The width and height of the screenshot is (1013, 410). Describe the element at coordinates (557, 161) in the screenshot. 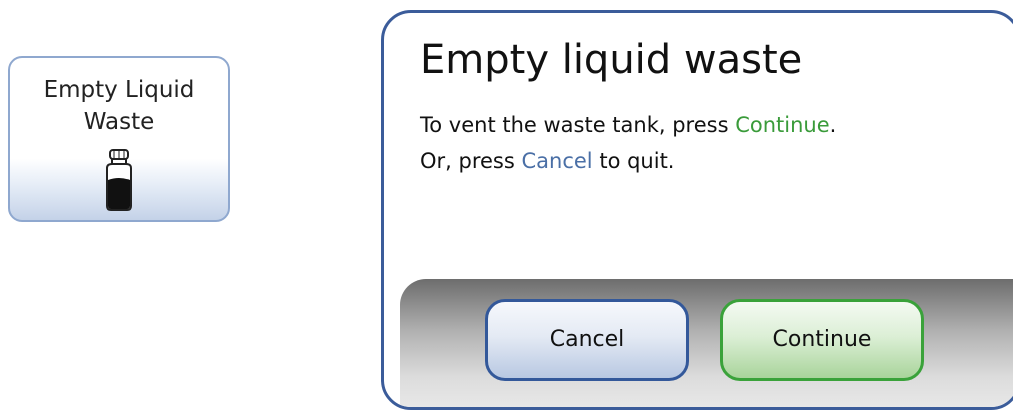

I see `cancel-keyword: Cancel` at that location.